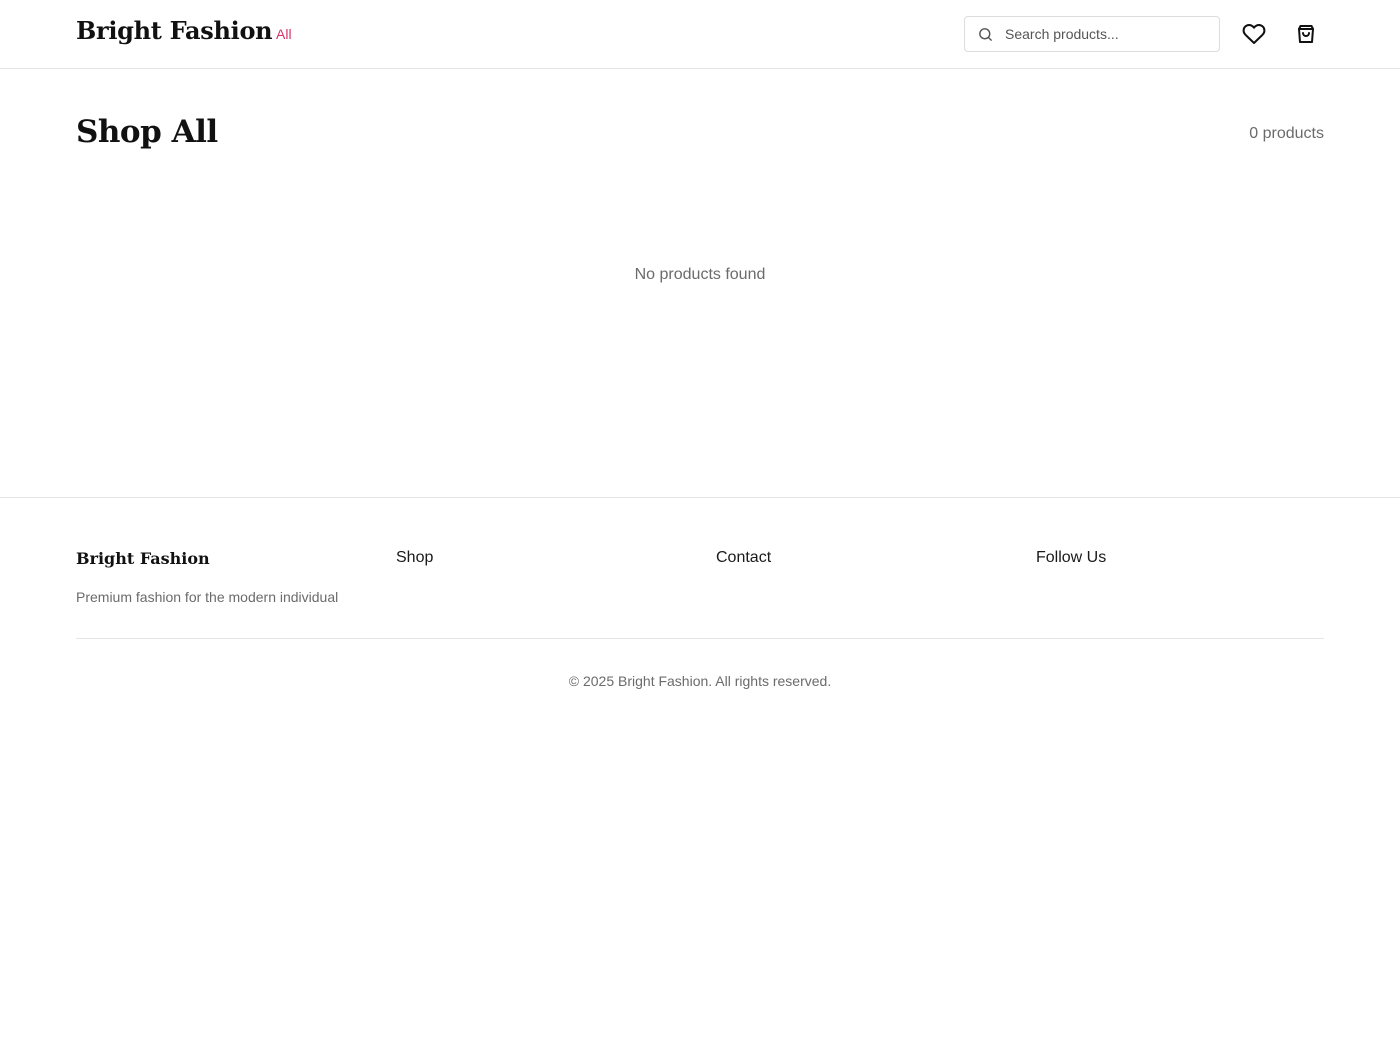  I want to click on product-count: 0 products, so click(1286, 133).